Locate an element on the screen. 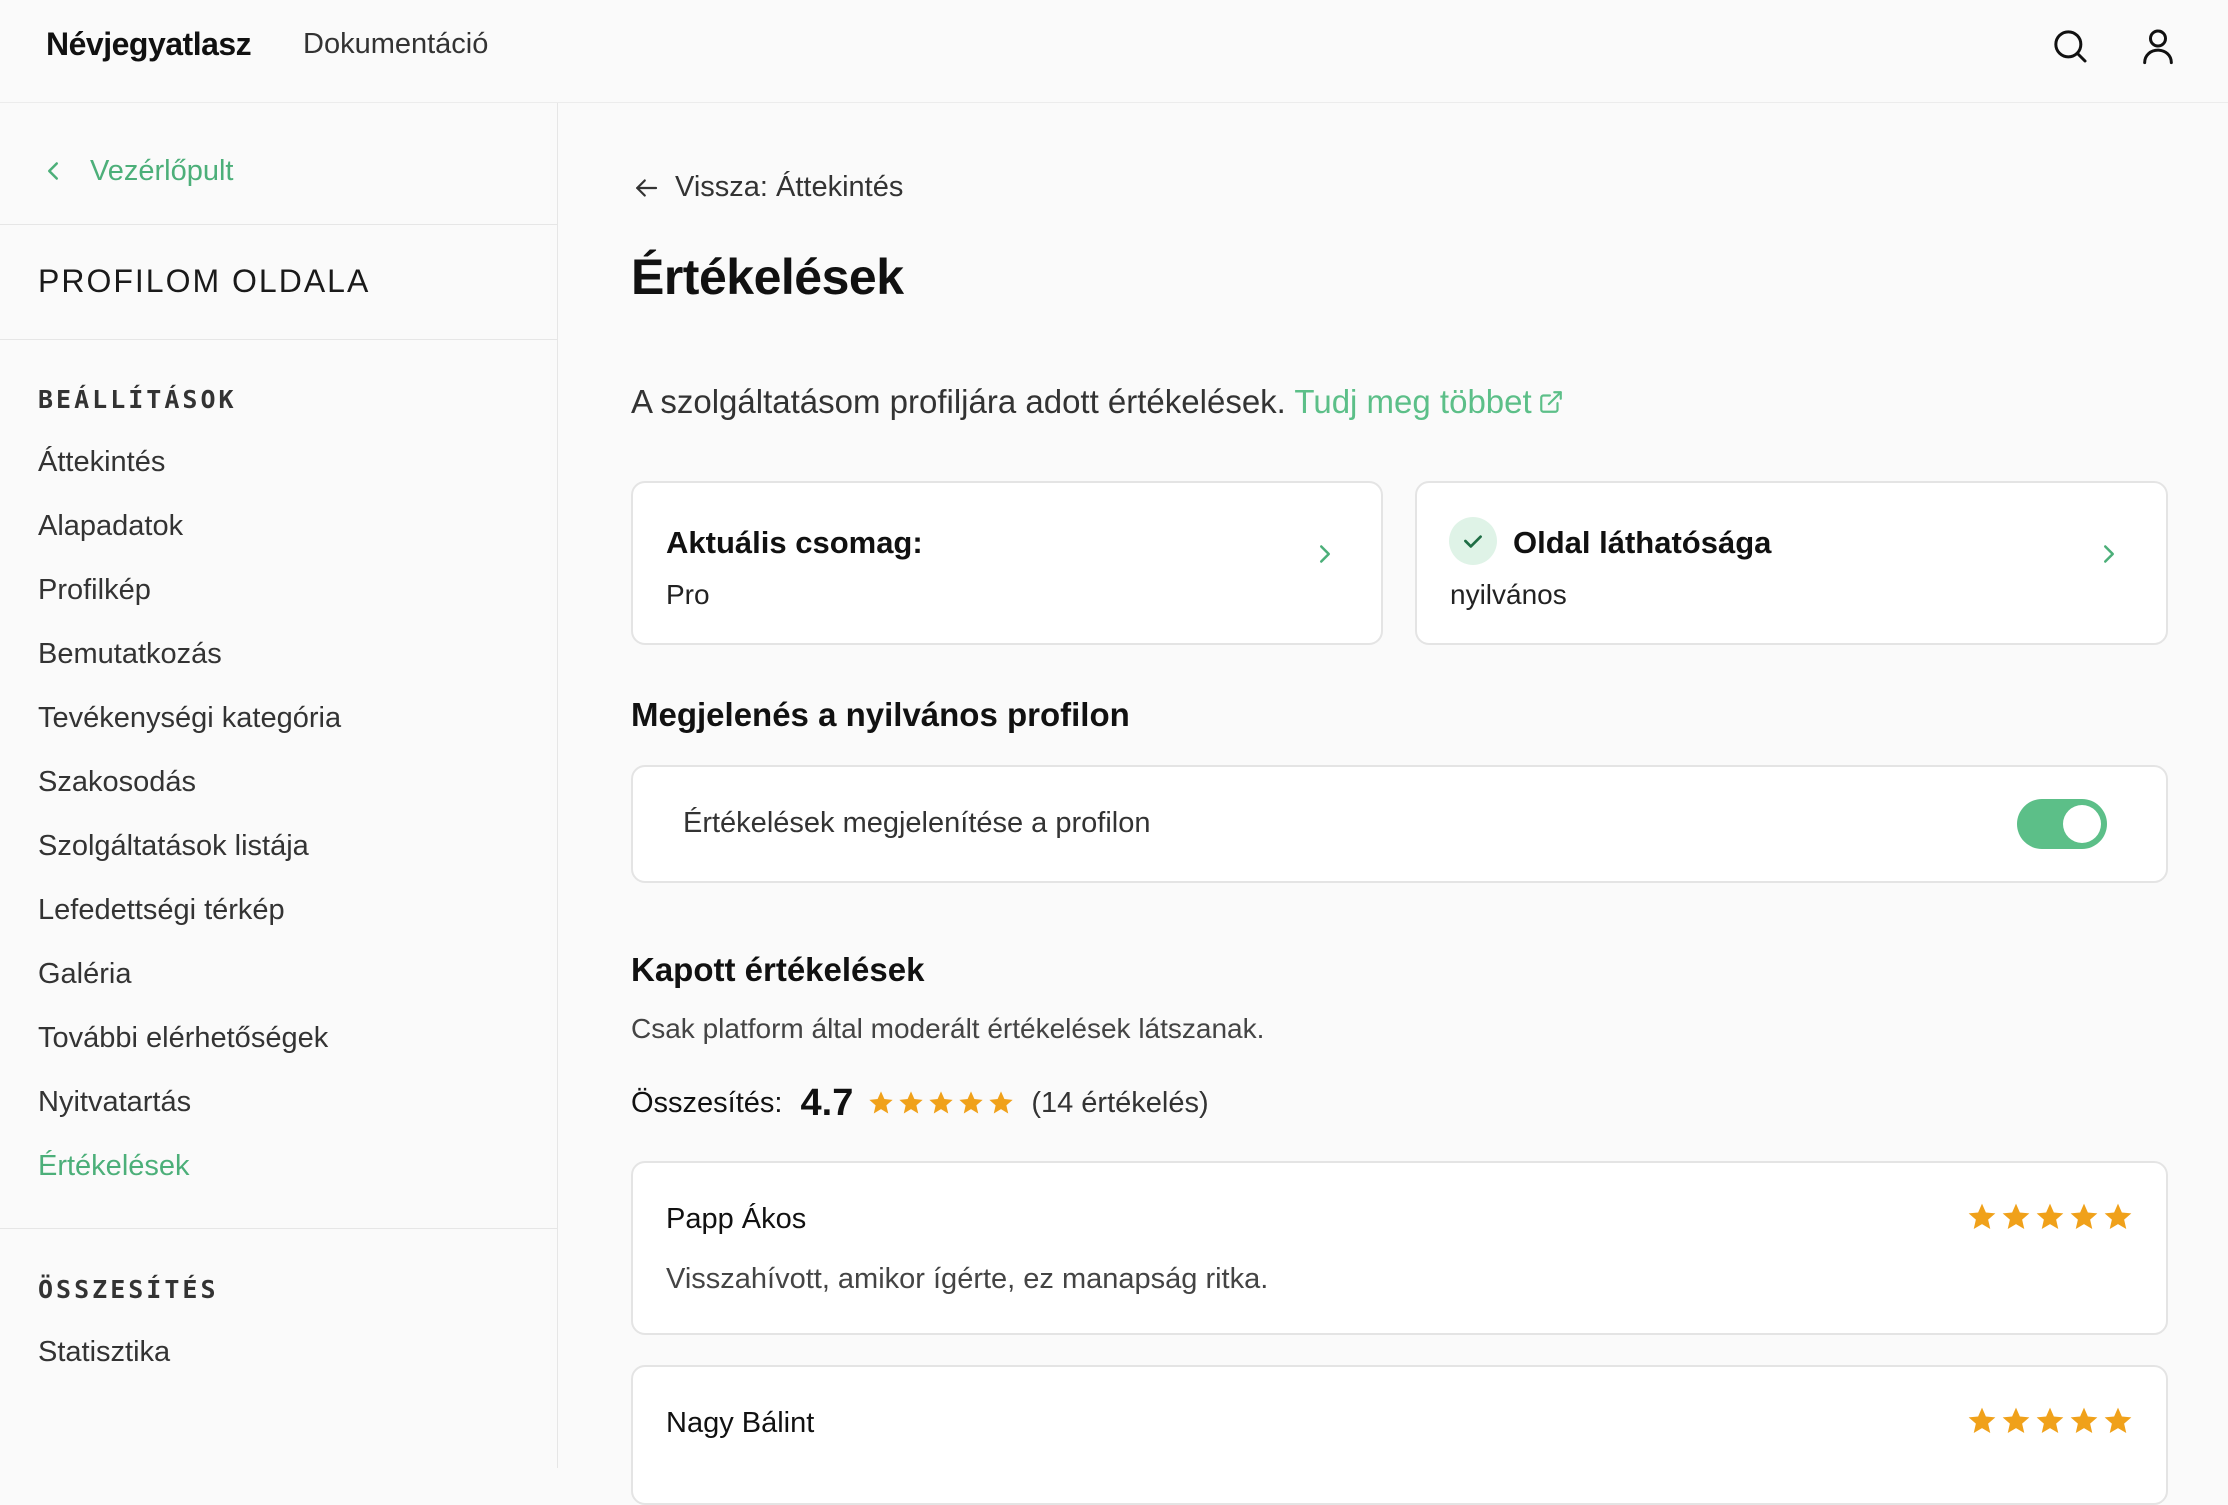  toggle-knob is located at coordinates (2082, 824).